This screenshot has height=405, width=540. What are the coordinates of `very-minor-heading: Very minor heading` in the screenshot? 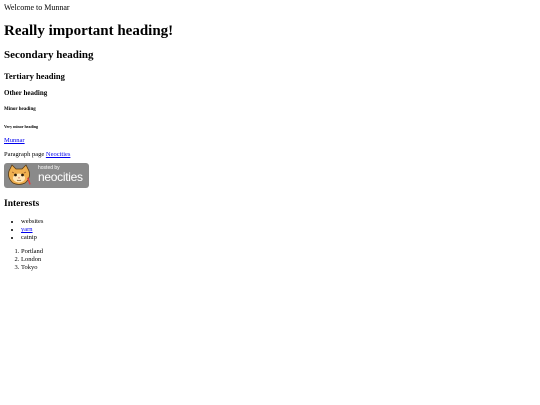 It's located at (21, 126).